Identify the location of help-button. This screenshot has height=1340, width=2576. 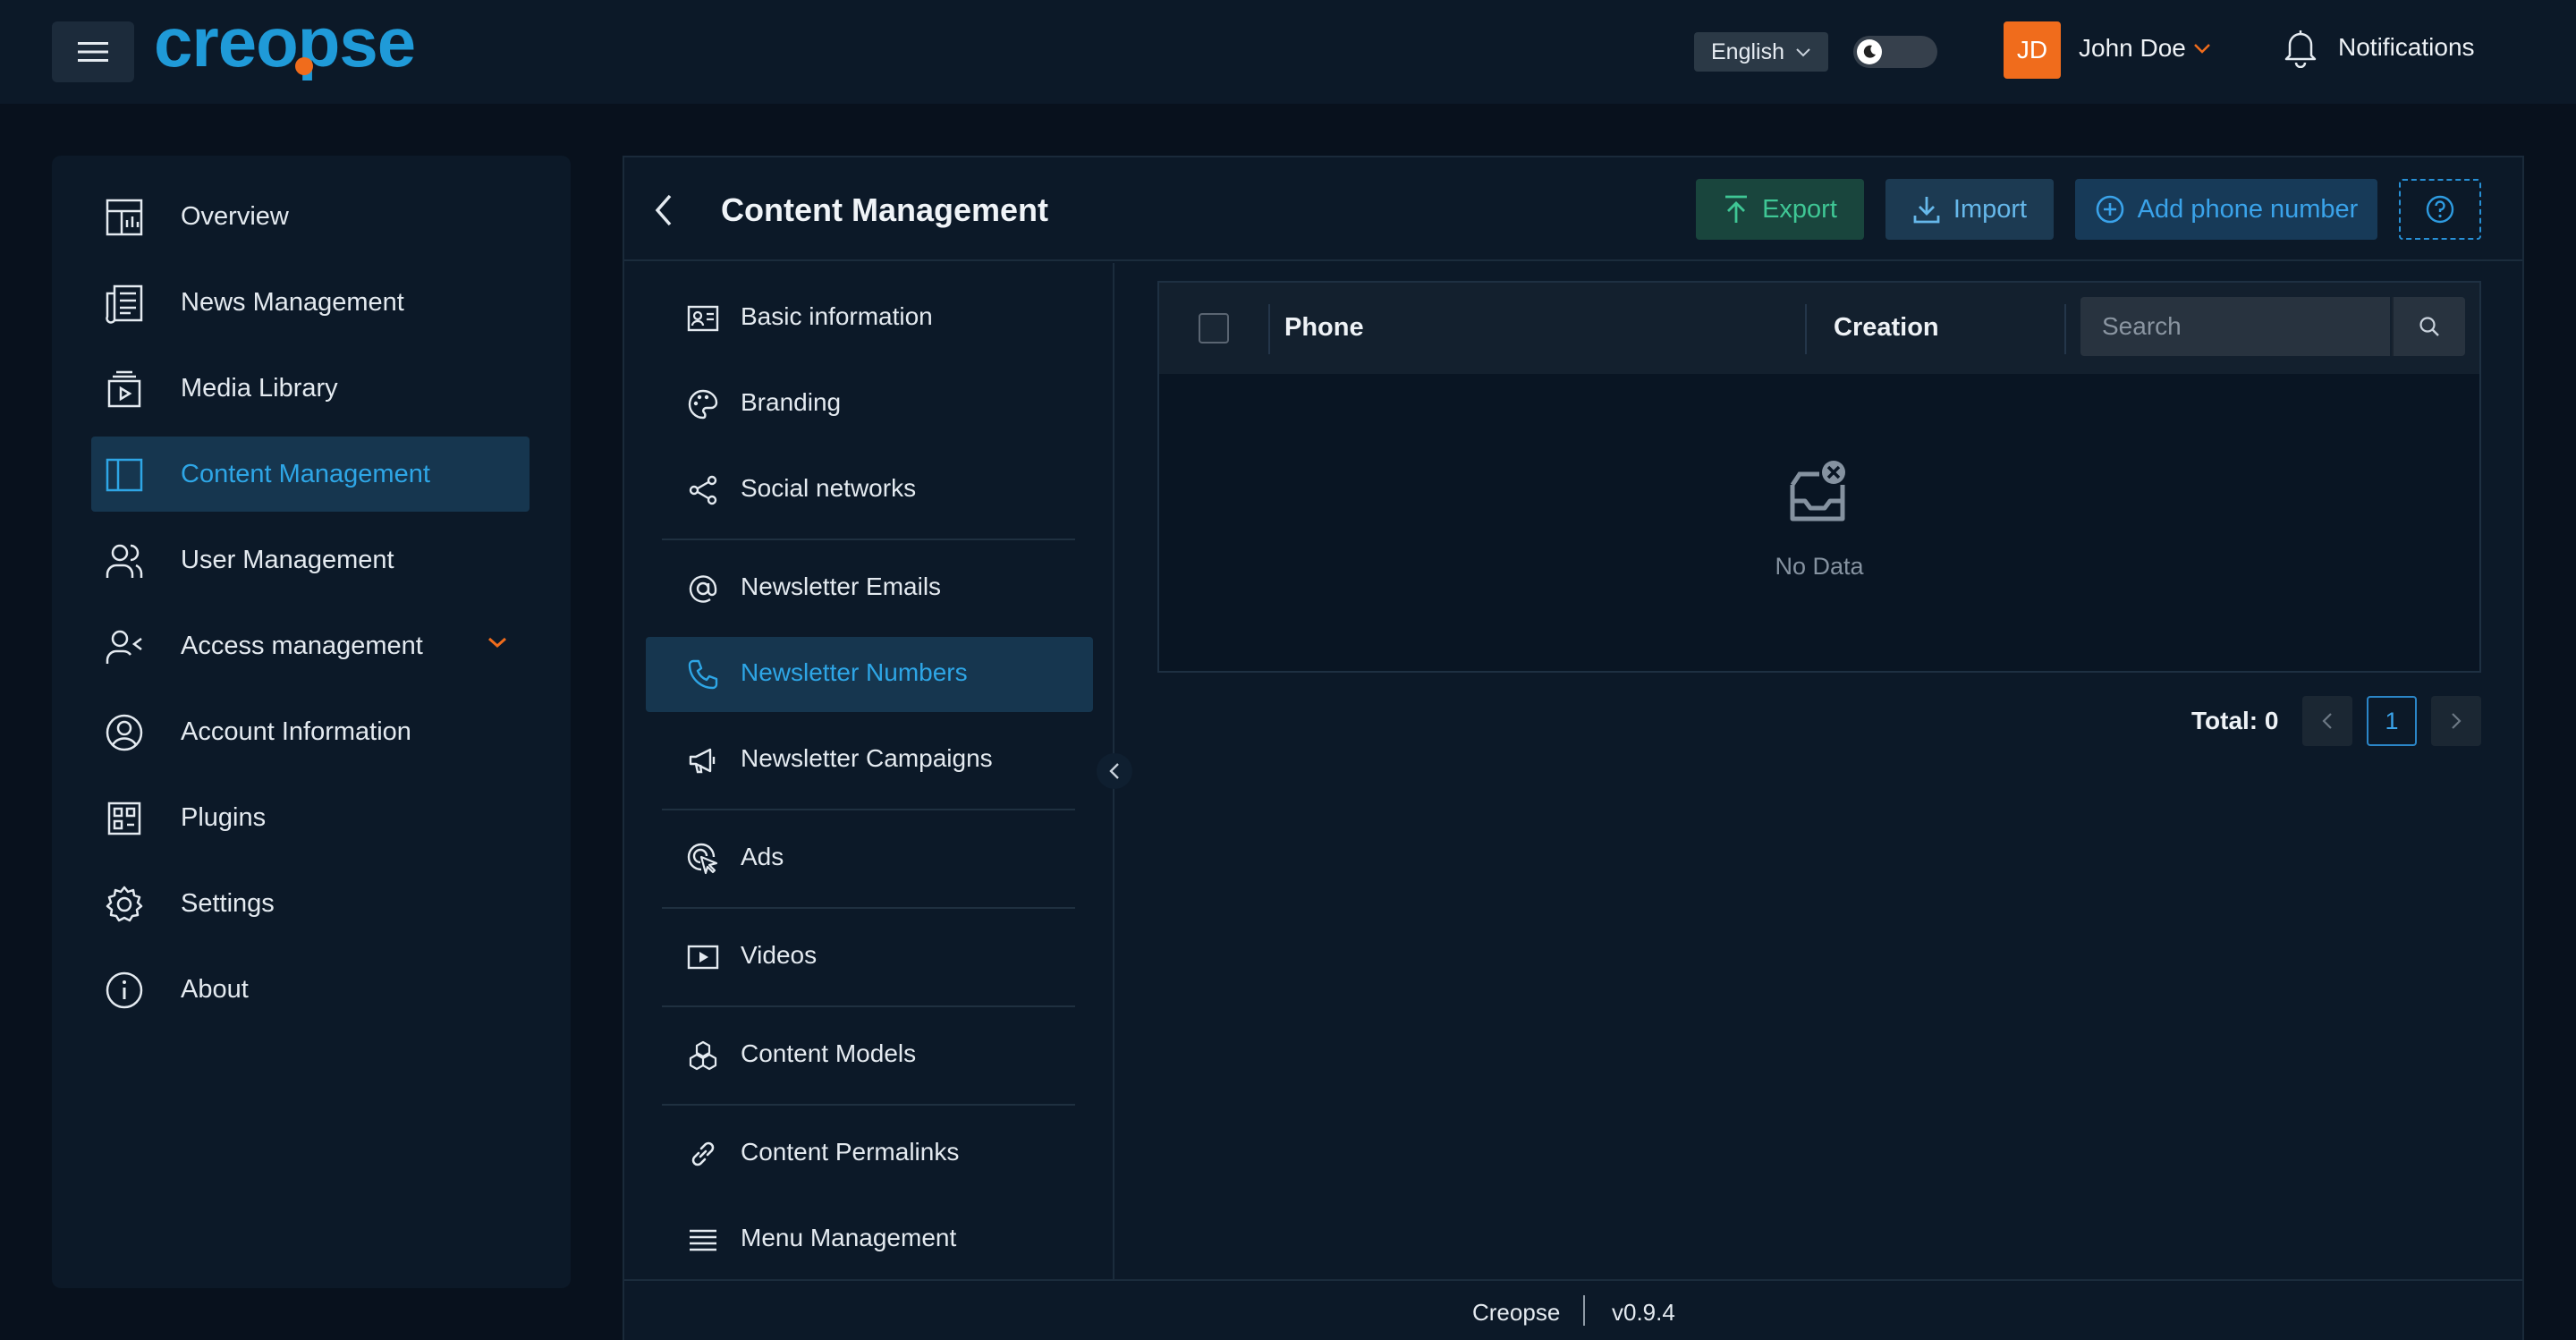
(2440, 209).